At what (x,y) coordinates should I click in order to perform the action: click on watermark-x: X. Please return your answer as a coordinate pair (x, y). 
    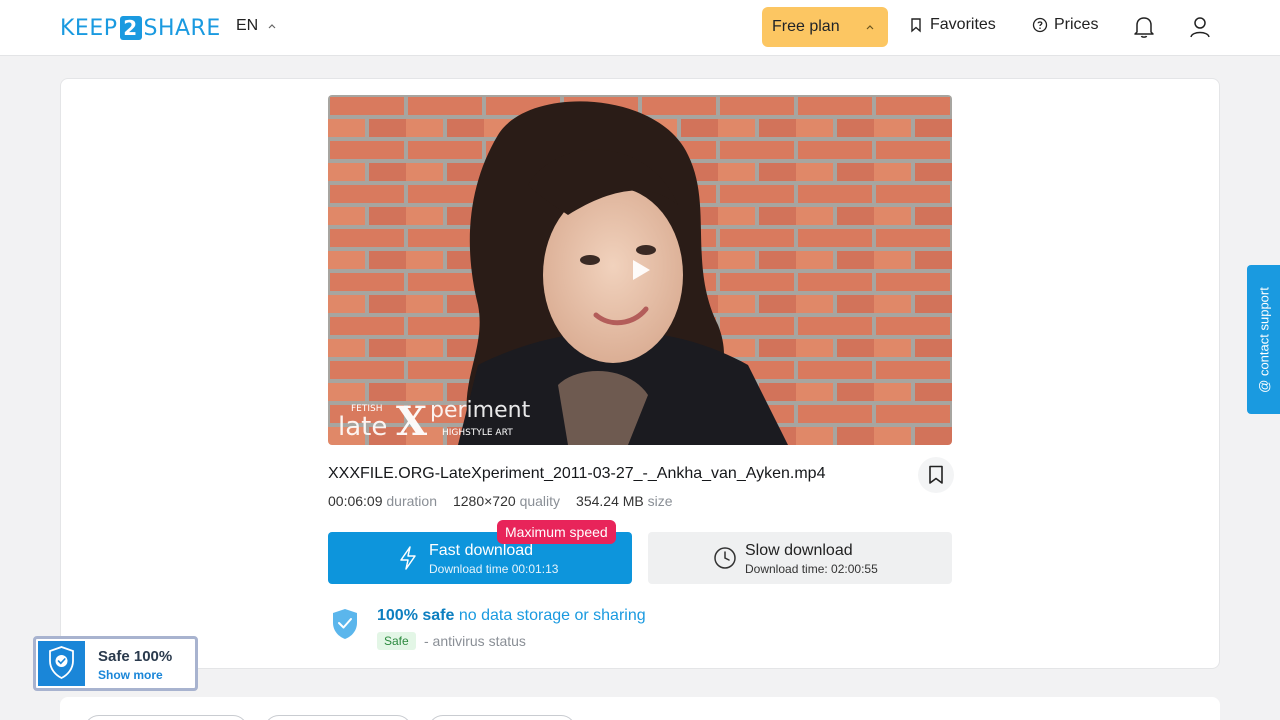
    Looking at the image, I should click on (411, 421).